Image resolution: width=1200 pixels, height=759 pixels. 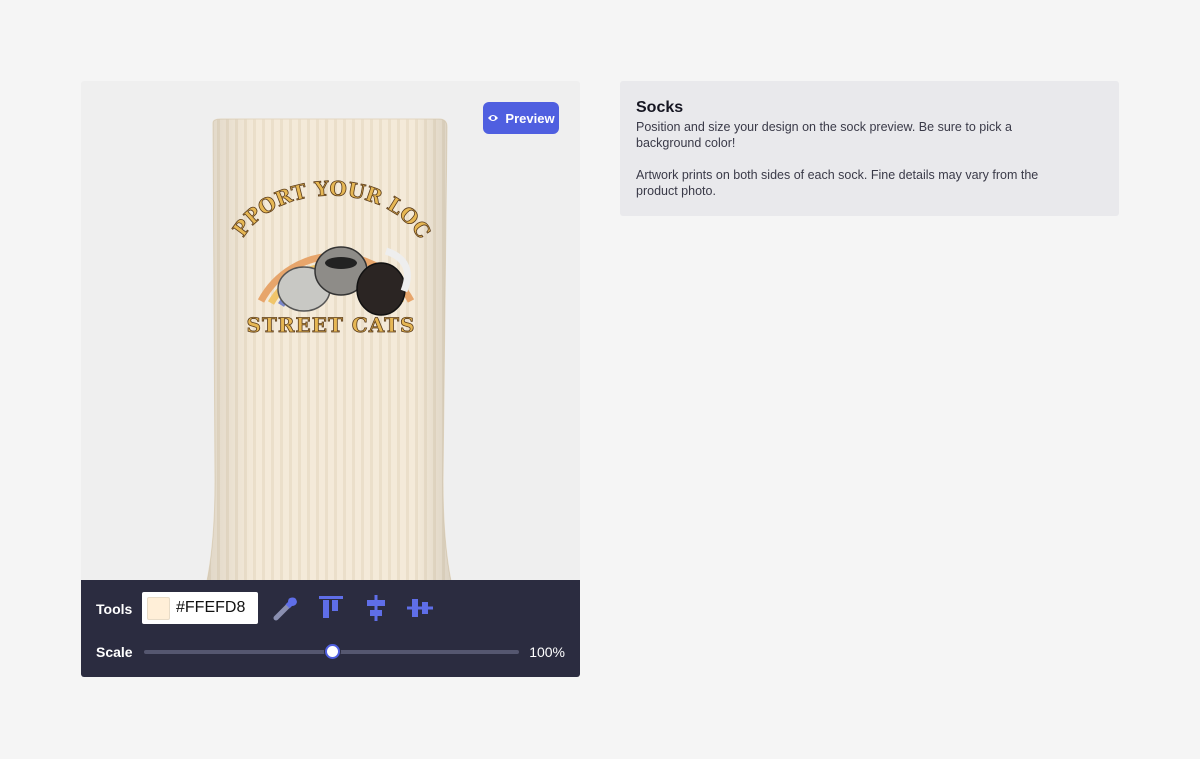 I want to click on align-top-icon, so click(x=331, y=608).